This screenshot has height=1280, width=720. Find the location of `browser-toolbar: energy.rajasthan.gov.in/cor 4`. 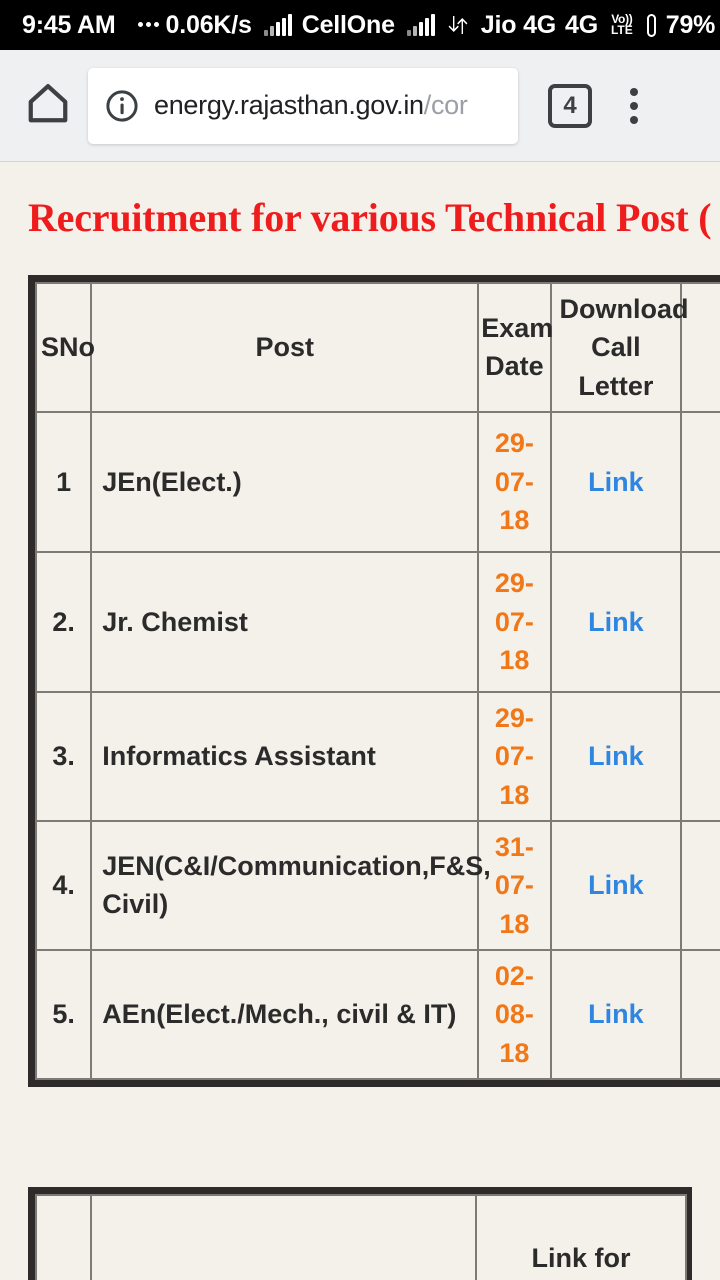

browser-toolbar: energy.rajasthan.gov.in/cor 4 is located at coordinates (360, 106).